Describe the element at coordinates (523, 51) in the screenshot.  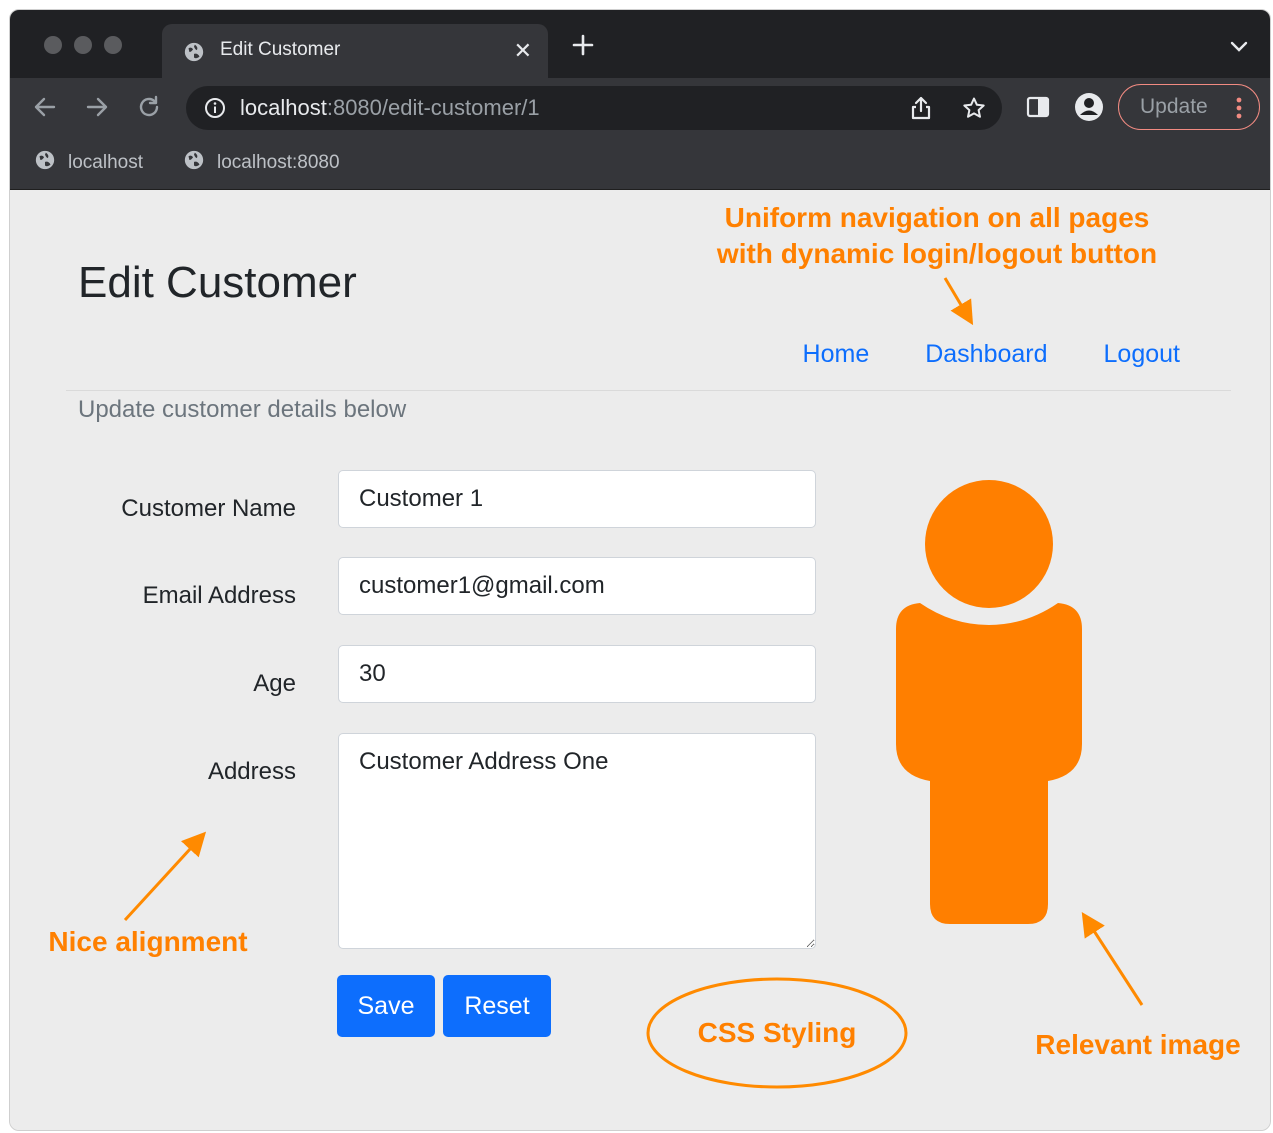
I see `close-icon: ✕` at that location.